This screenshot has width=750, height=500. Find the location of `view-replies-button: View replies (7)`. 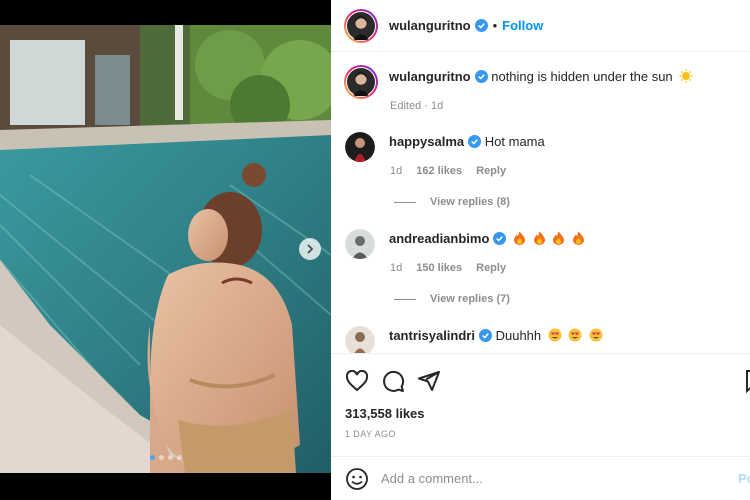

view-replies-button: View replies (7) is located at coordinates (452, 299).